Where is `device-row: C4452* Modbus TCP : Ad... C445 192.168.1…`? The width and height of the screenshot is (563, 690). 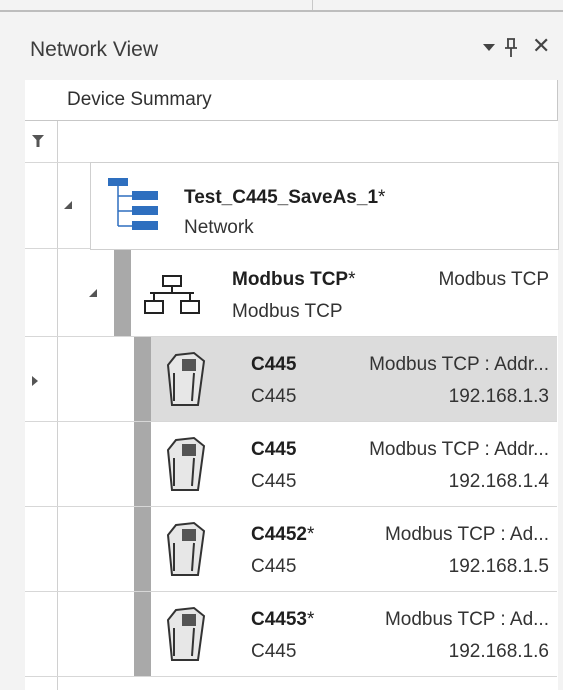 device-row: C4452* Modbus TCP : Ad... C445 192.168.1… is located at coordinates (354, 549).